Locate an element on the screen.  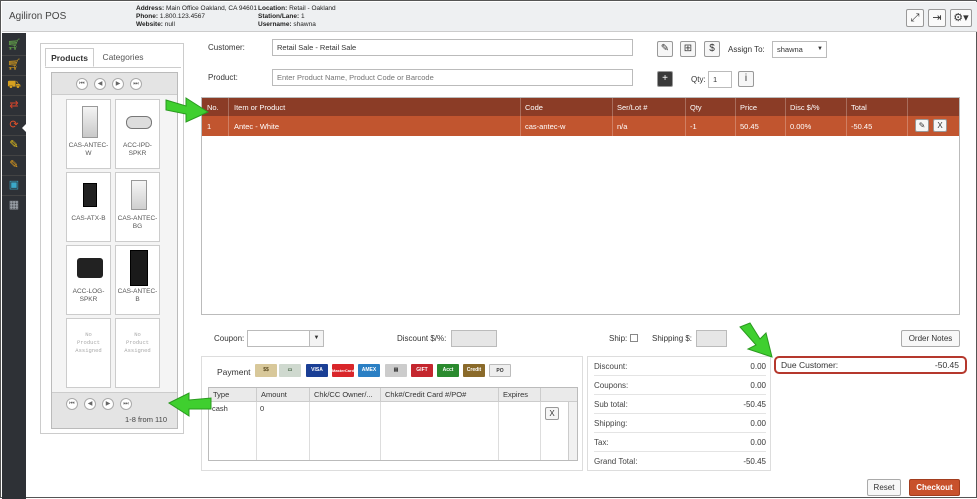
assign-select: shawna ▼ is located at coordinates (799, 49).